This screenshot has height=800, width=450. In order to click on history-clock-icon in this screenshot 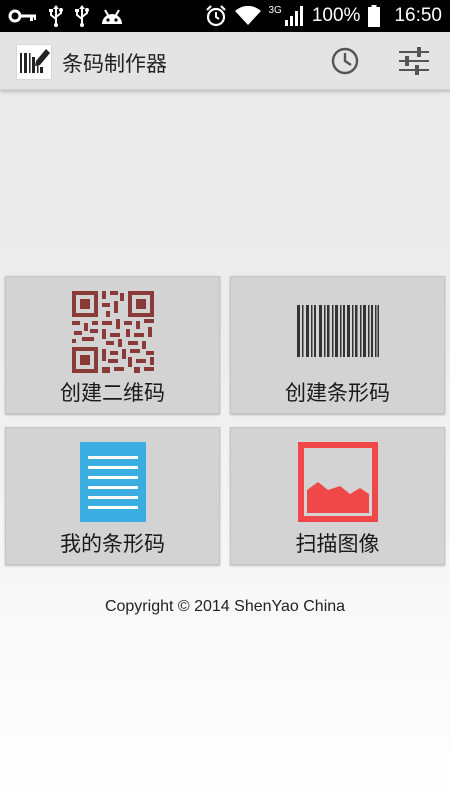, I will do `click(345, 61)`.